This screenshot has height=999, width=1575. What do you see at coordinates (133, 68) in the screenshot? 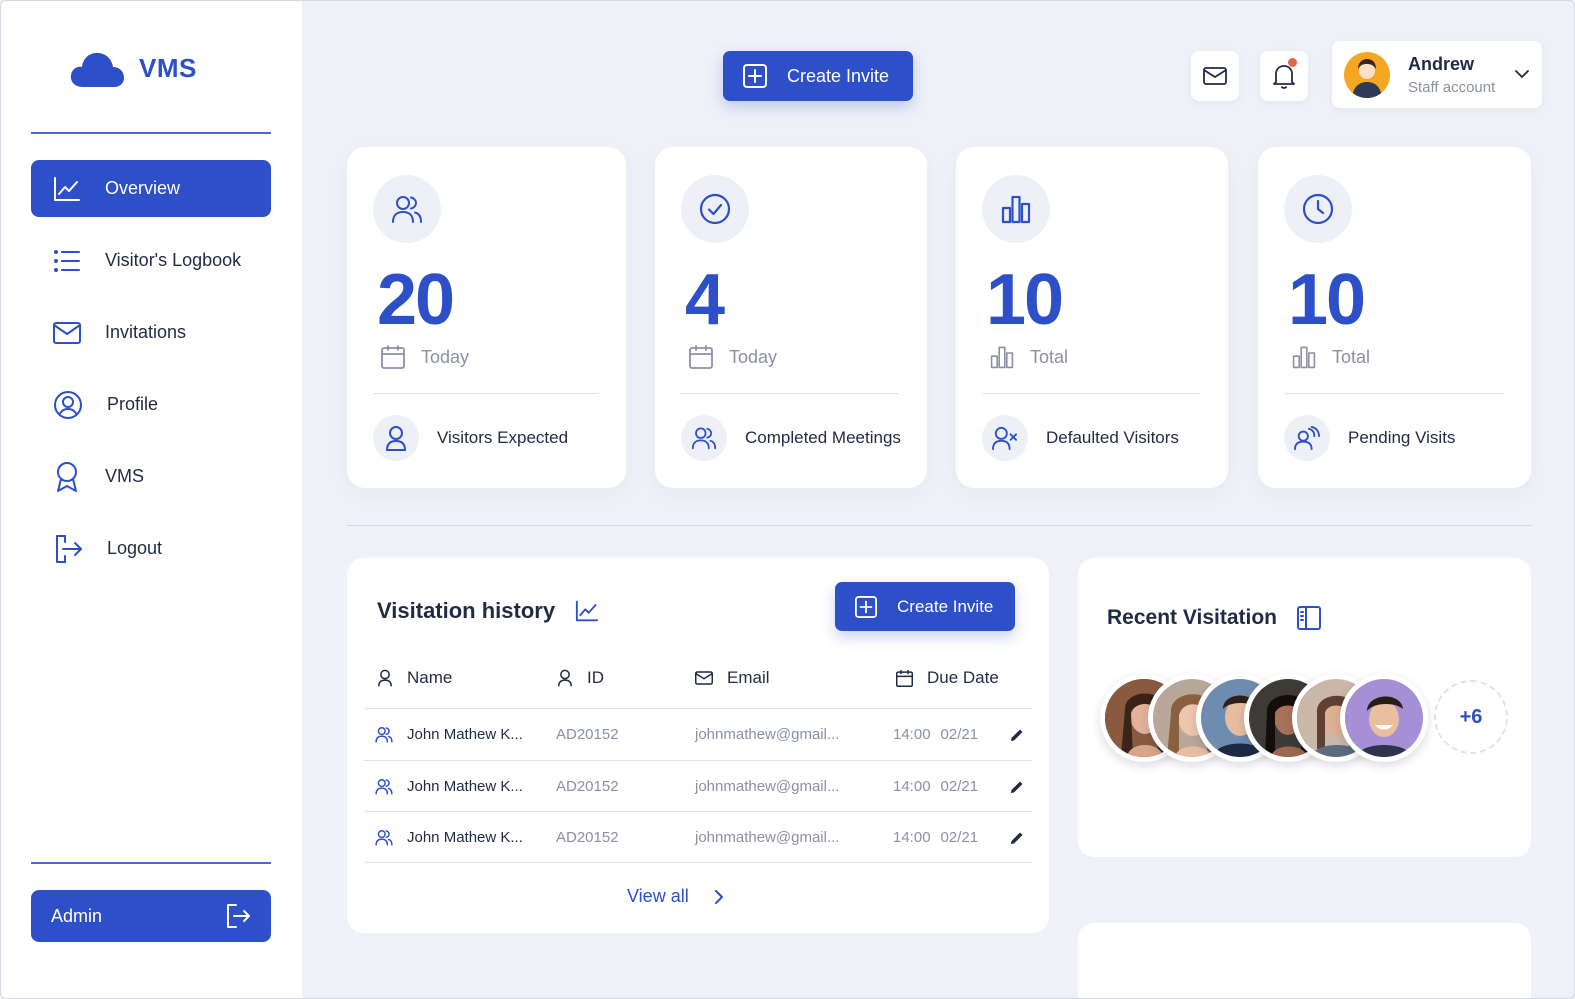
I see `logo: VMS` at bounding box center [133, 68].